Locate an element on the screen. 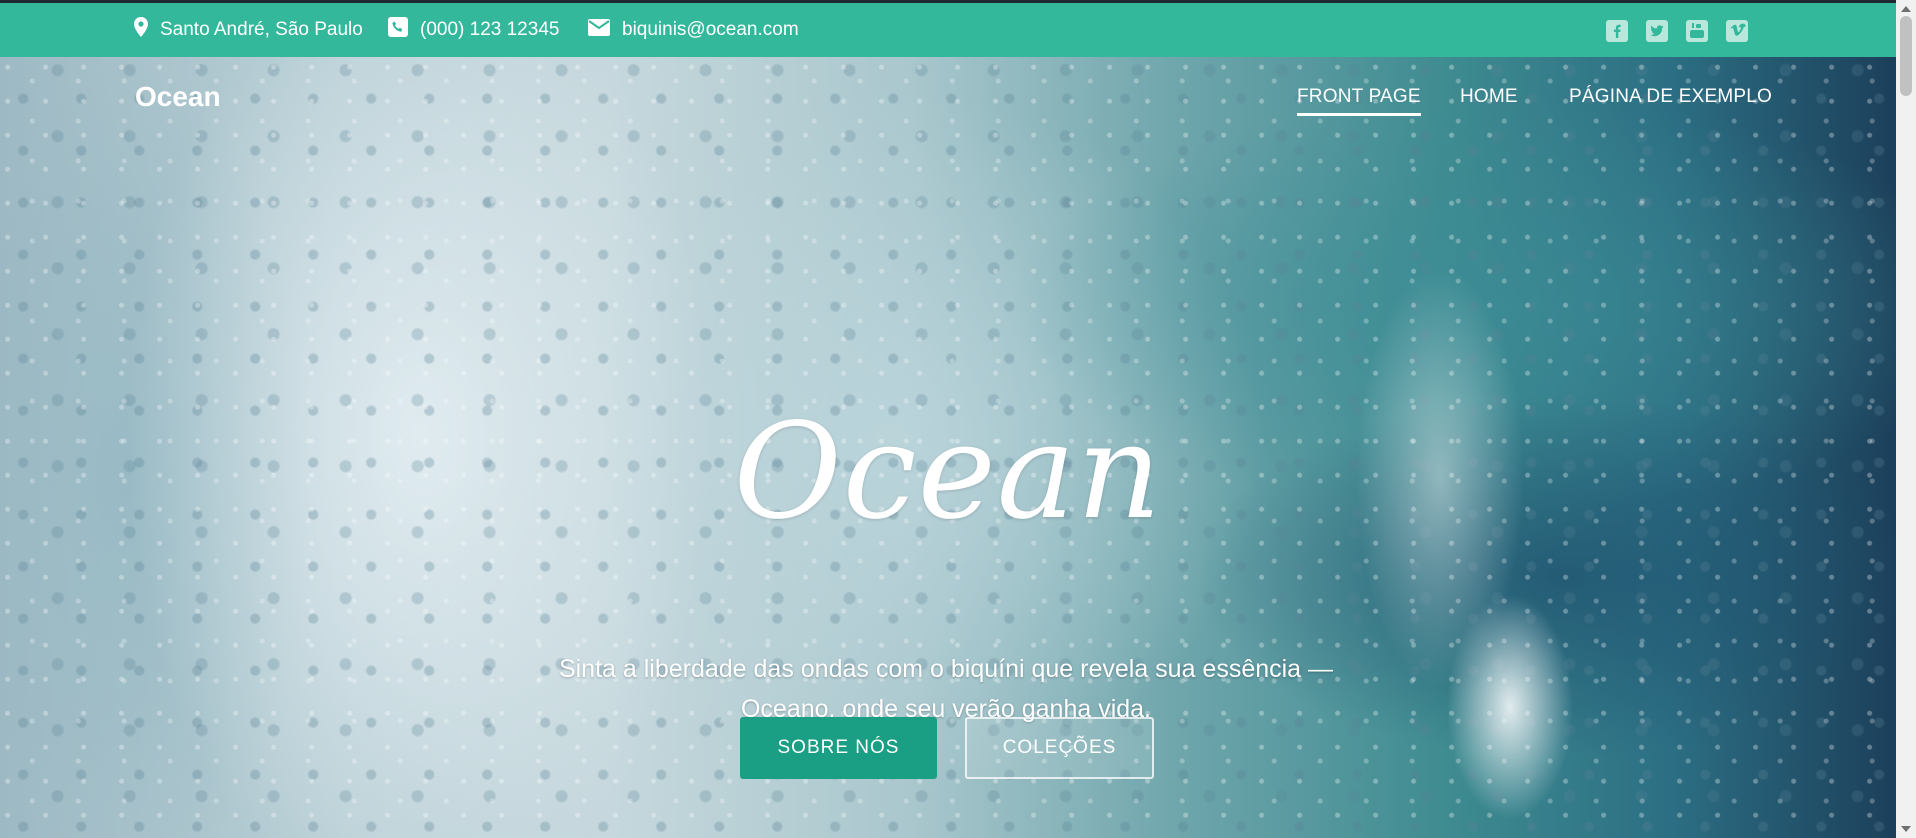 This screenshot has width=1916, height=838. vertical-scrollbar is located at coordinates (1906, 419).